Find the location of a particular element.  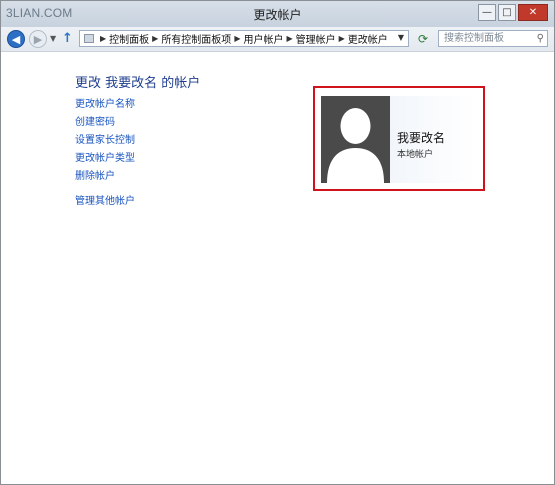

account-name: 我要改名 is located at coordinates (421, 138).